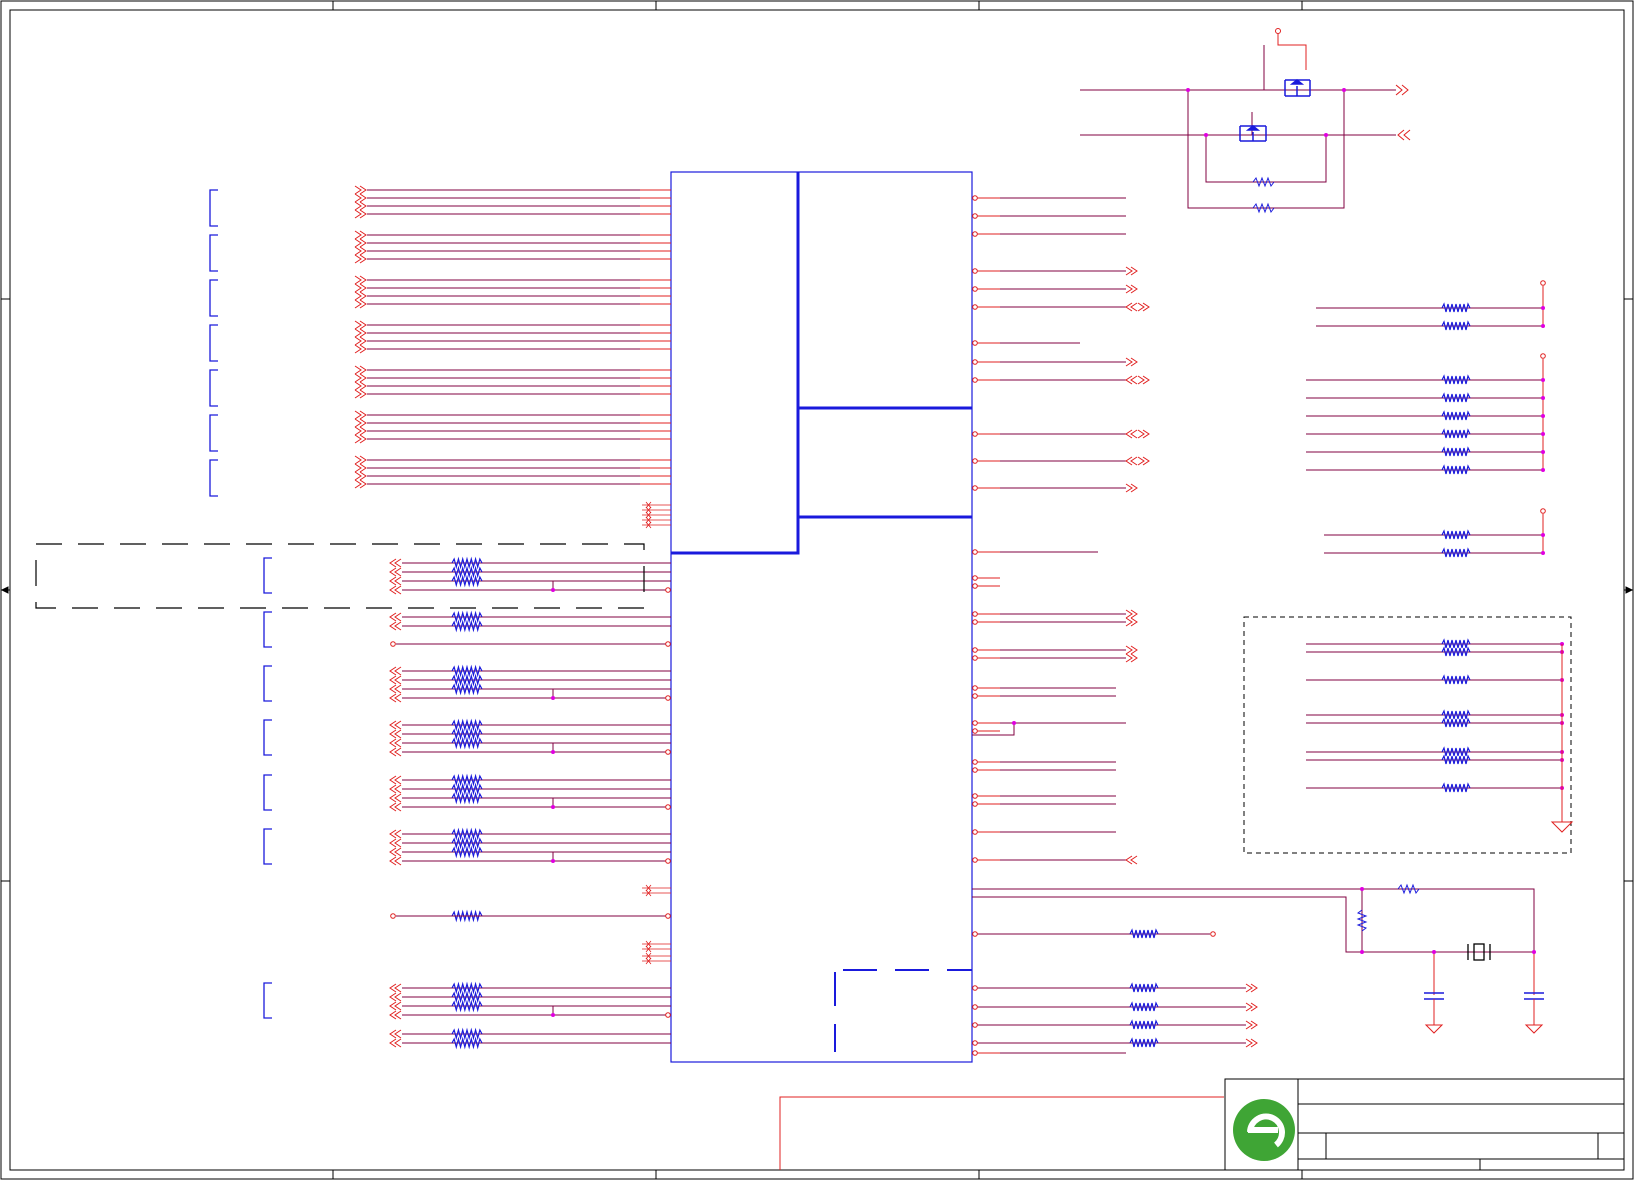 The height and width of the screenshot is (1180, 1634). Describe the element at coordinates (1245, 121) in the screenshot. I see `level-shifter` at that location.